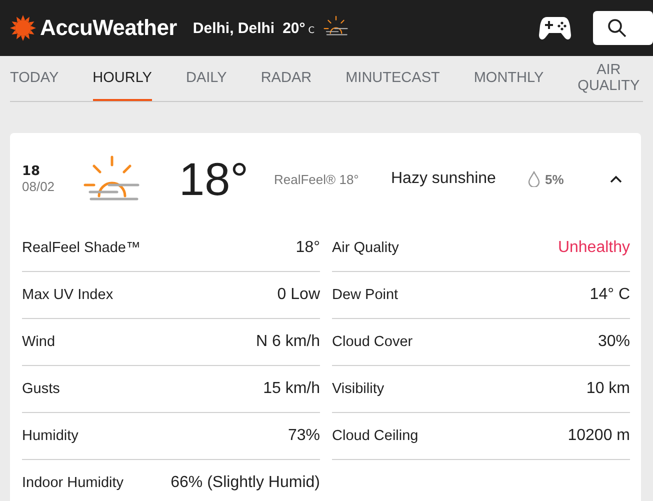  I want to click on nav-tab: HOURLY, so click(122, 78).